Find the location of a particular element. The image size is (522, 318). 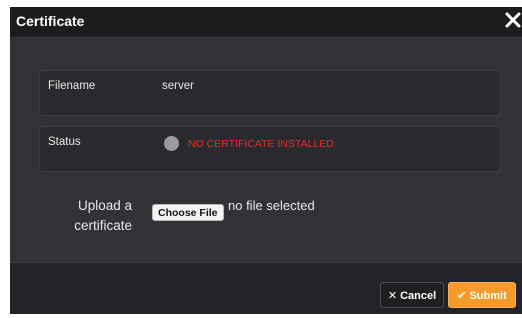

filename-row: Filename server is located at coordinates (270, 93).